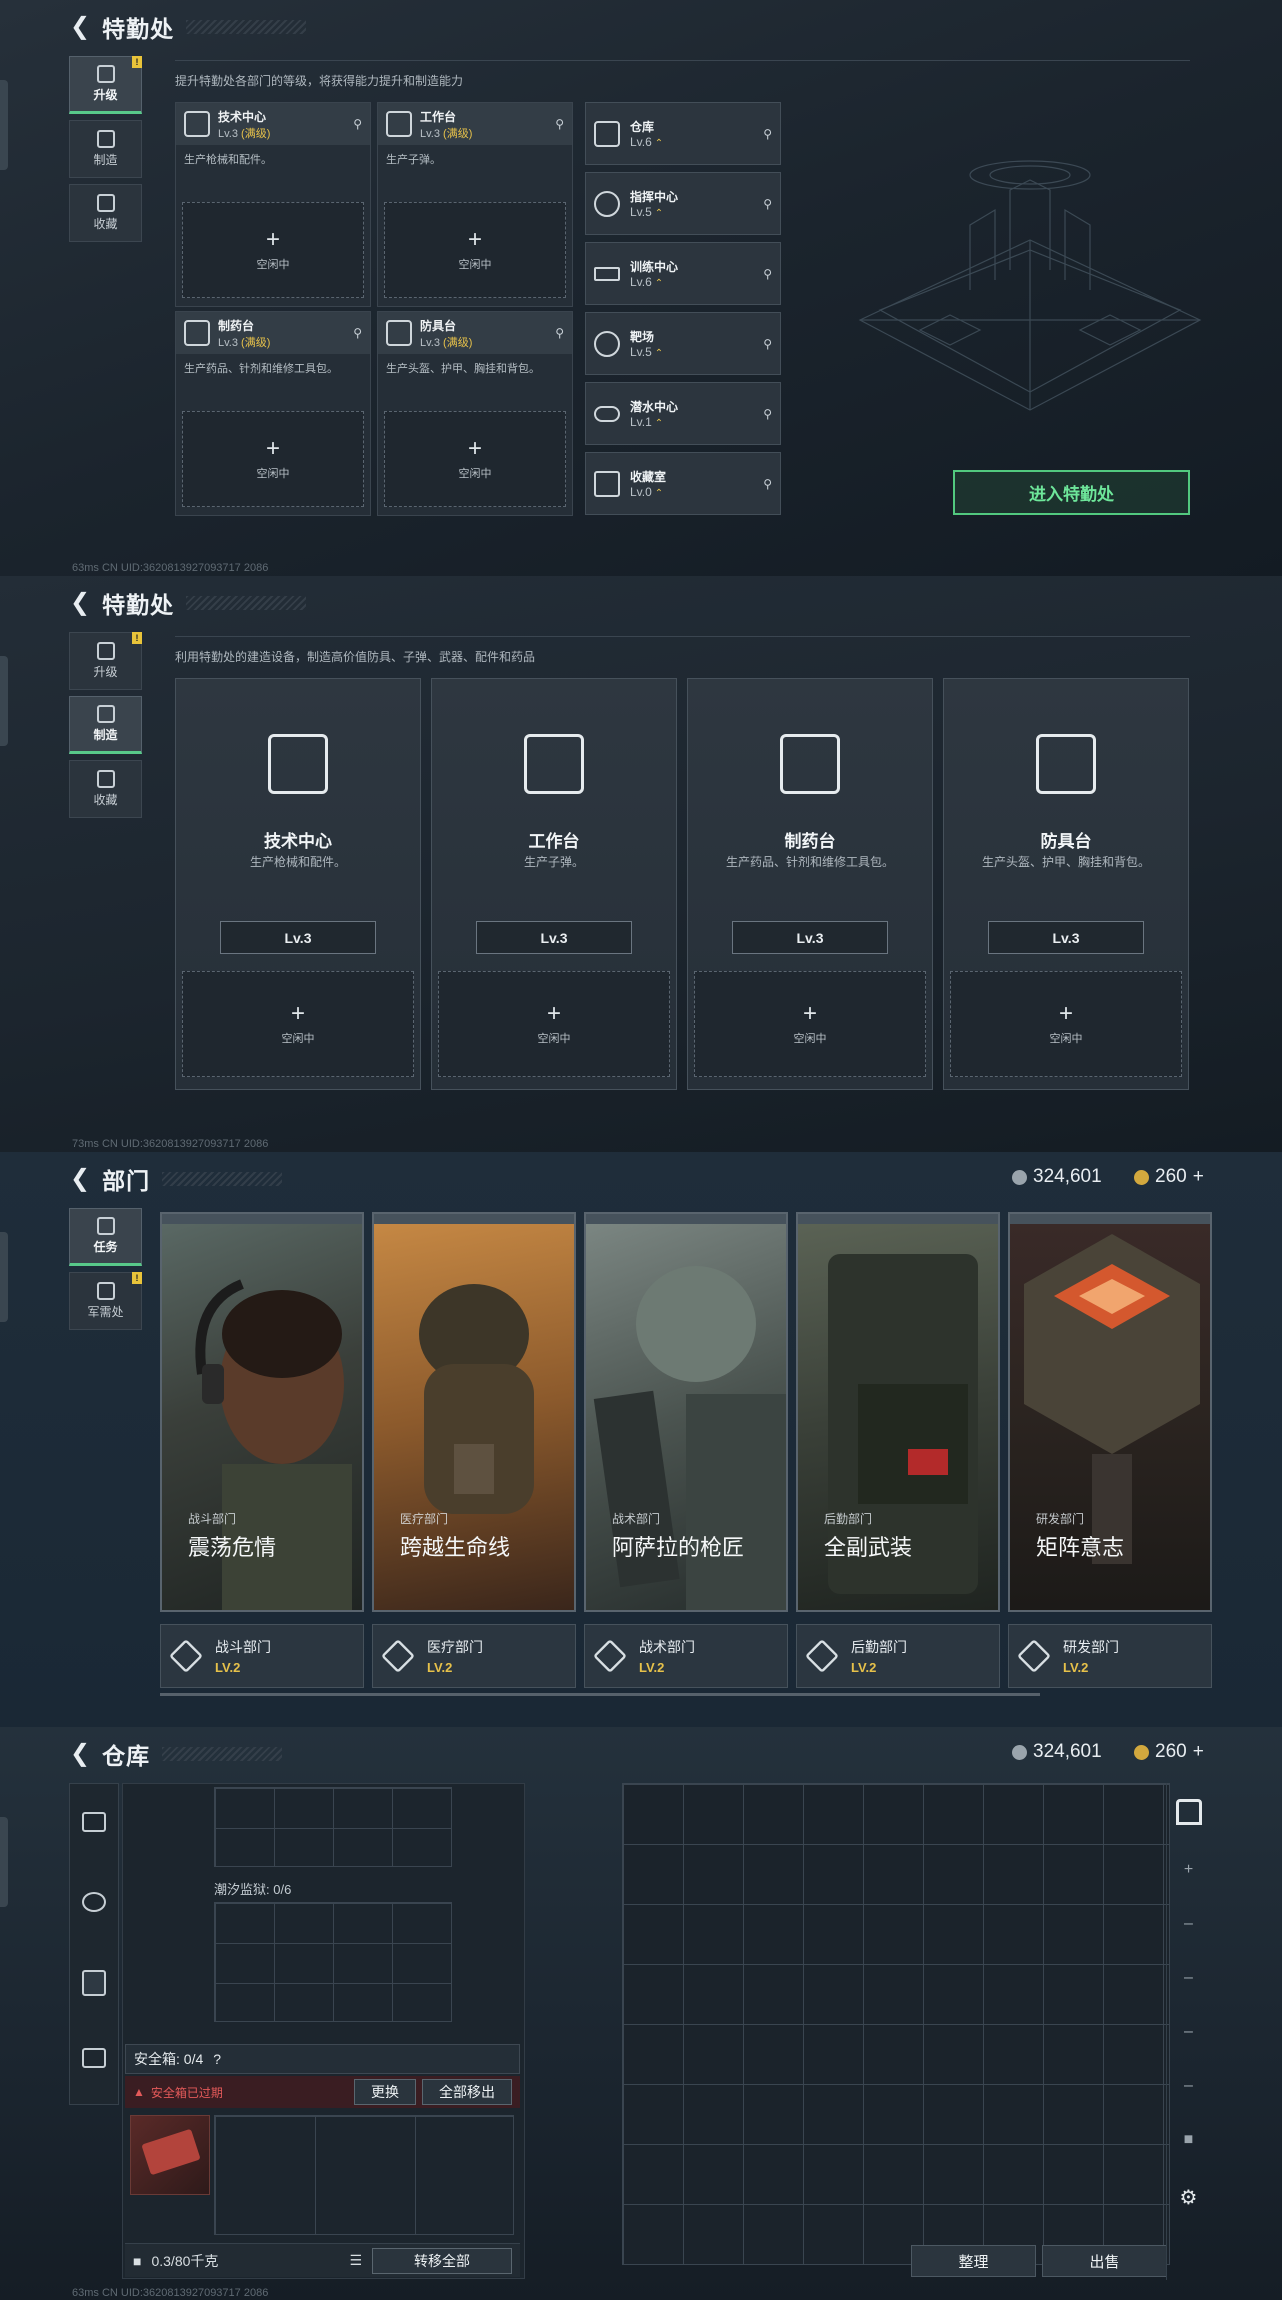  Describe the element at coordinates (1034, 1656) in the screenshot. I see `research-emblem-icon` at that location.